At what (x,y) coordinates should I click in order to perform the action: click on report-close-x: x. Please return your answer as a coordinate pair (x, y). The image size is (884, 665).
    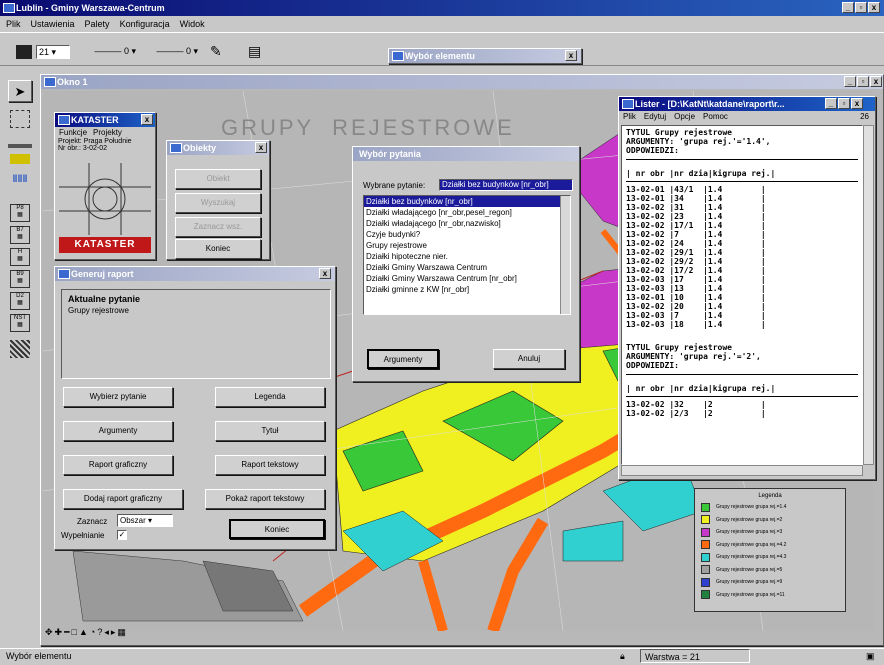
    Looking at the image, I should click on (325, 273).